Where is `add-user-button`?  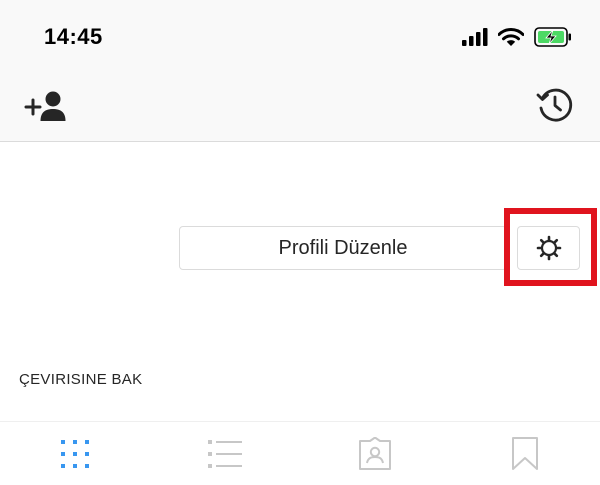 add-user-button is located at coordinates (46, 107).